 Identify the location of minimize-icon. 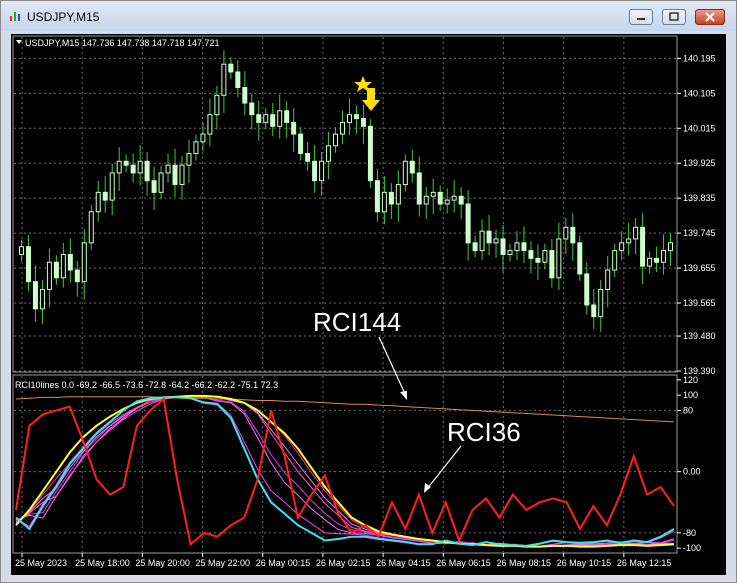
(641, 19).